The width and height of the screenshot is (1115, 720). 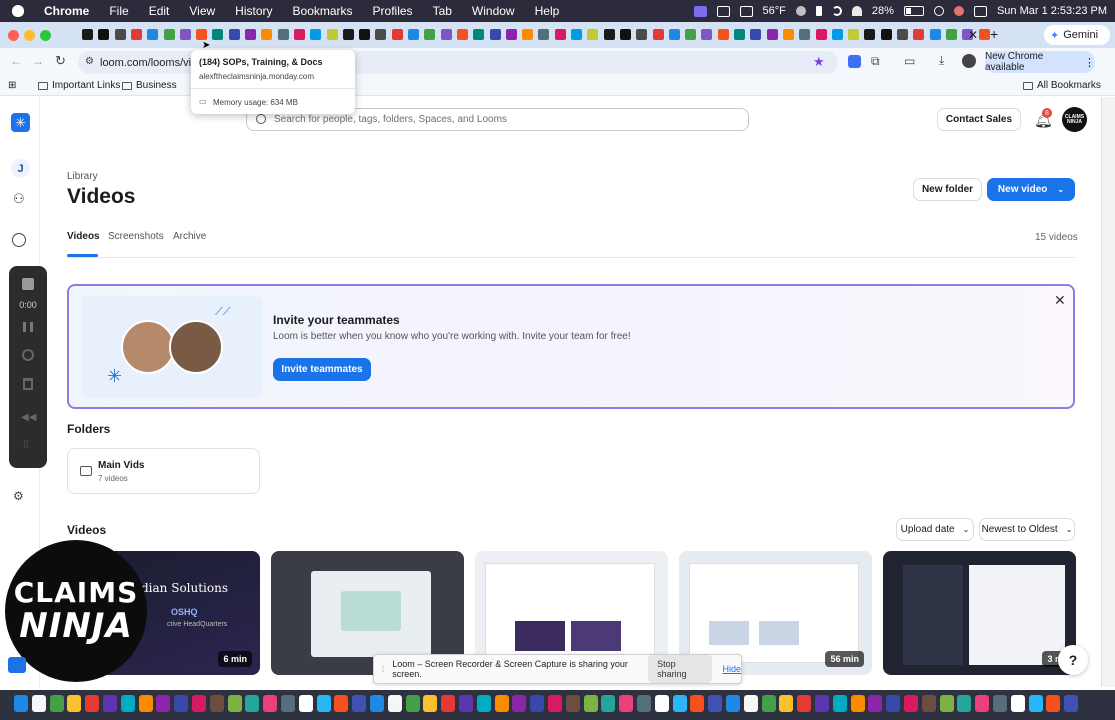 I want to click on apps-grid-icon: ⊞, so click(x=12, y=85).